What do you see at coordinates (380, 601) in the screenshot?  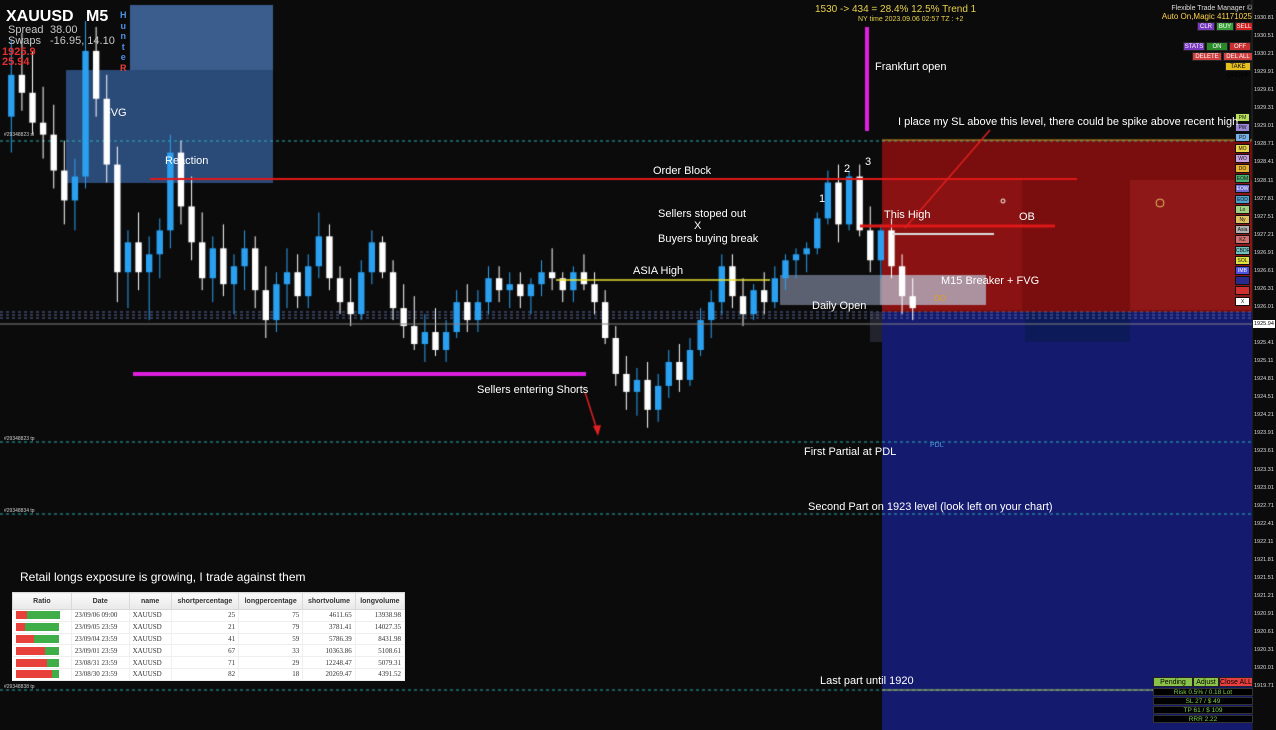 I see `table-header-cell: longvolume` at bounding box center [380, 601].